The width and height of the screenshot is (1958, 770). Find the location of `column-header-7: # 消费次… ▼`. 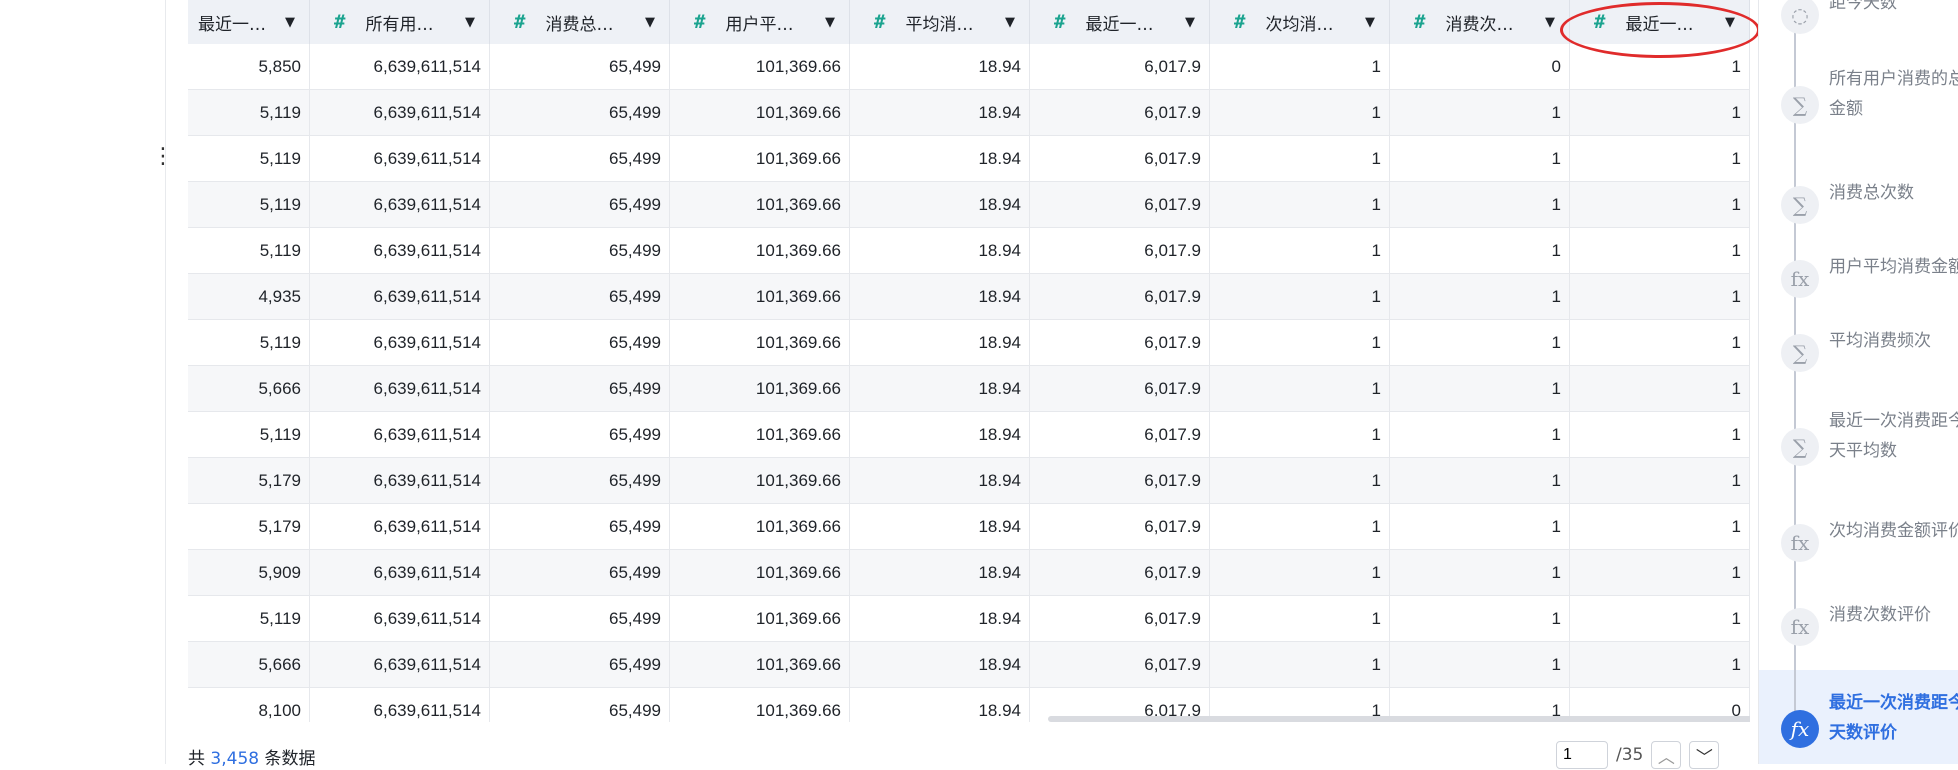

column-header-7: # 消费次… ▼ is located at coordinates (1480, 22).